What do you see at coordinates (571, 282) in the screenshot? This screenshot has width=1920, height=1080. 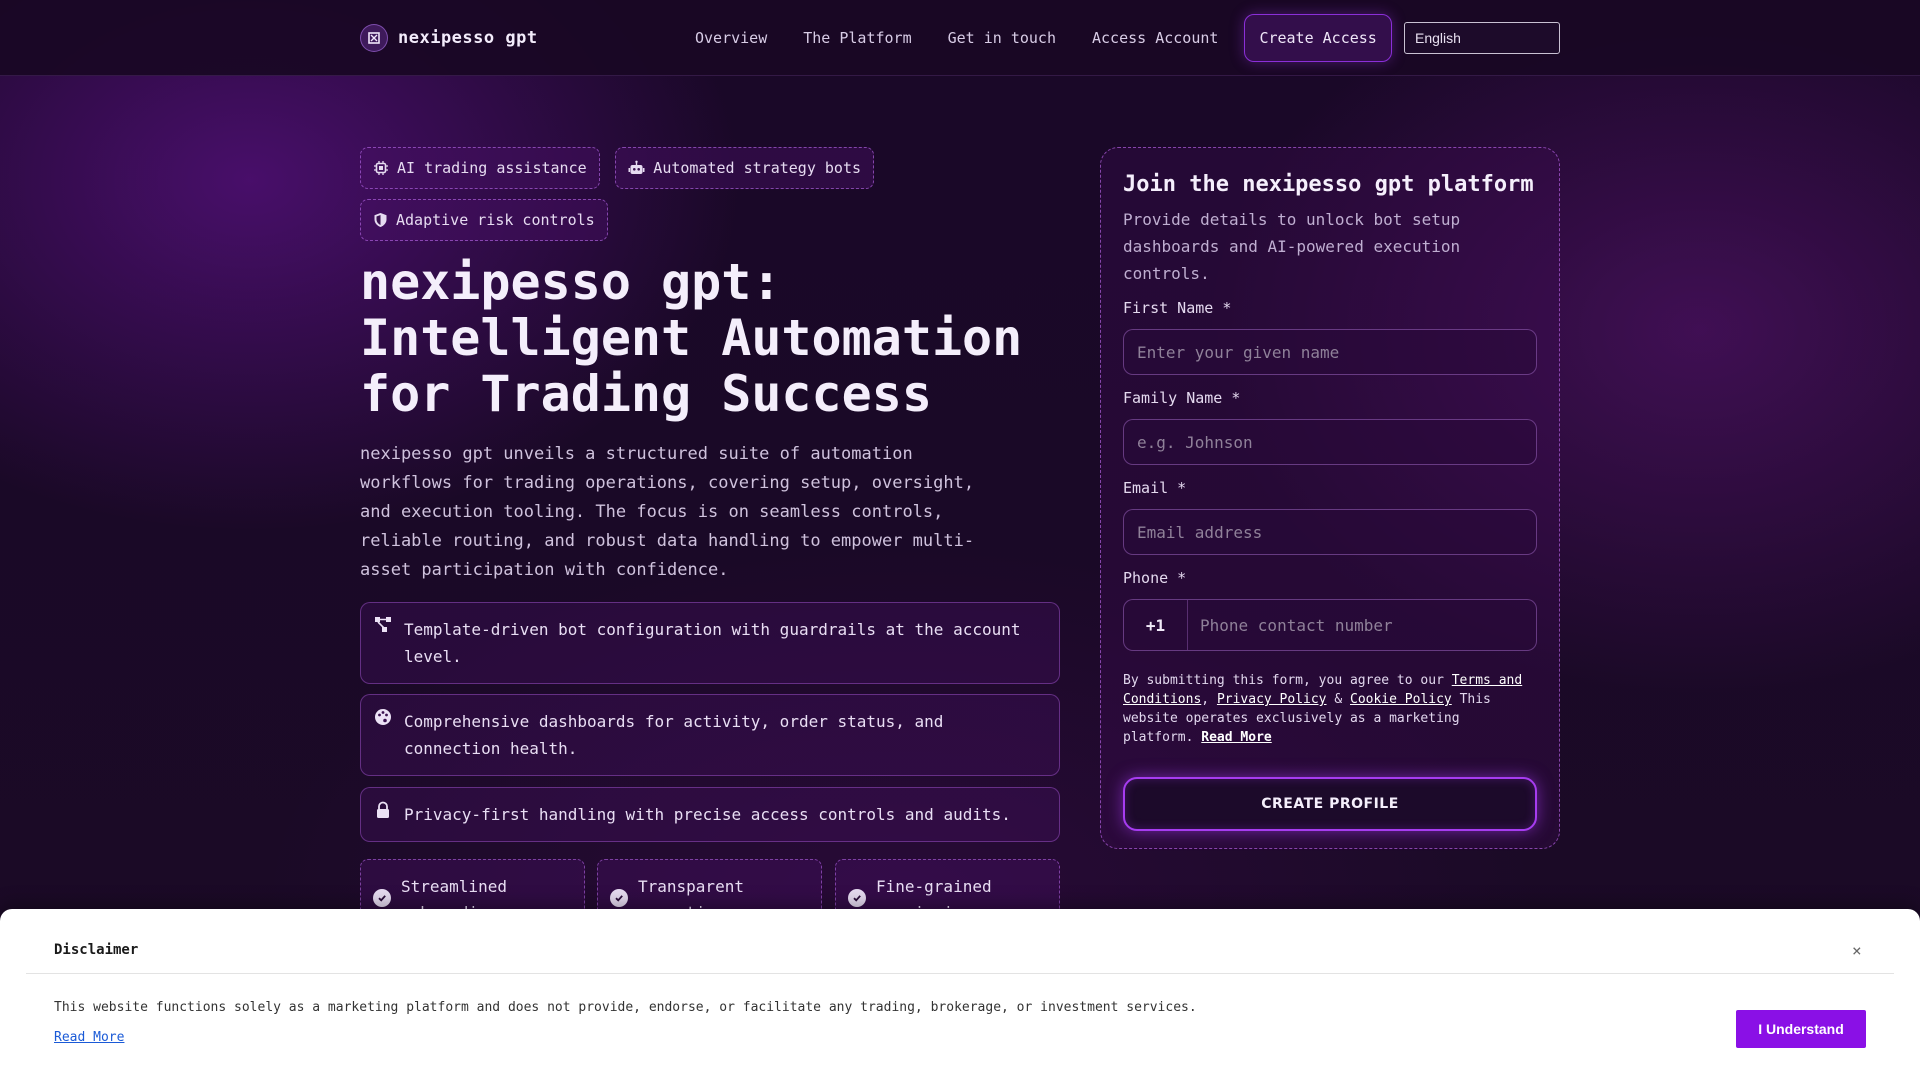 I see `hero-title-line-1: nexipesso gpt:` at bounding box center [571, 282].